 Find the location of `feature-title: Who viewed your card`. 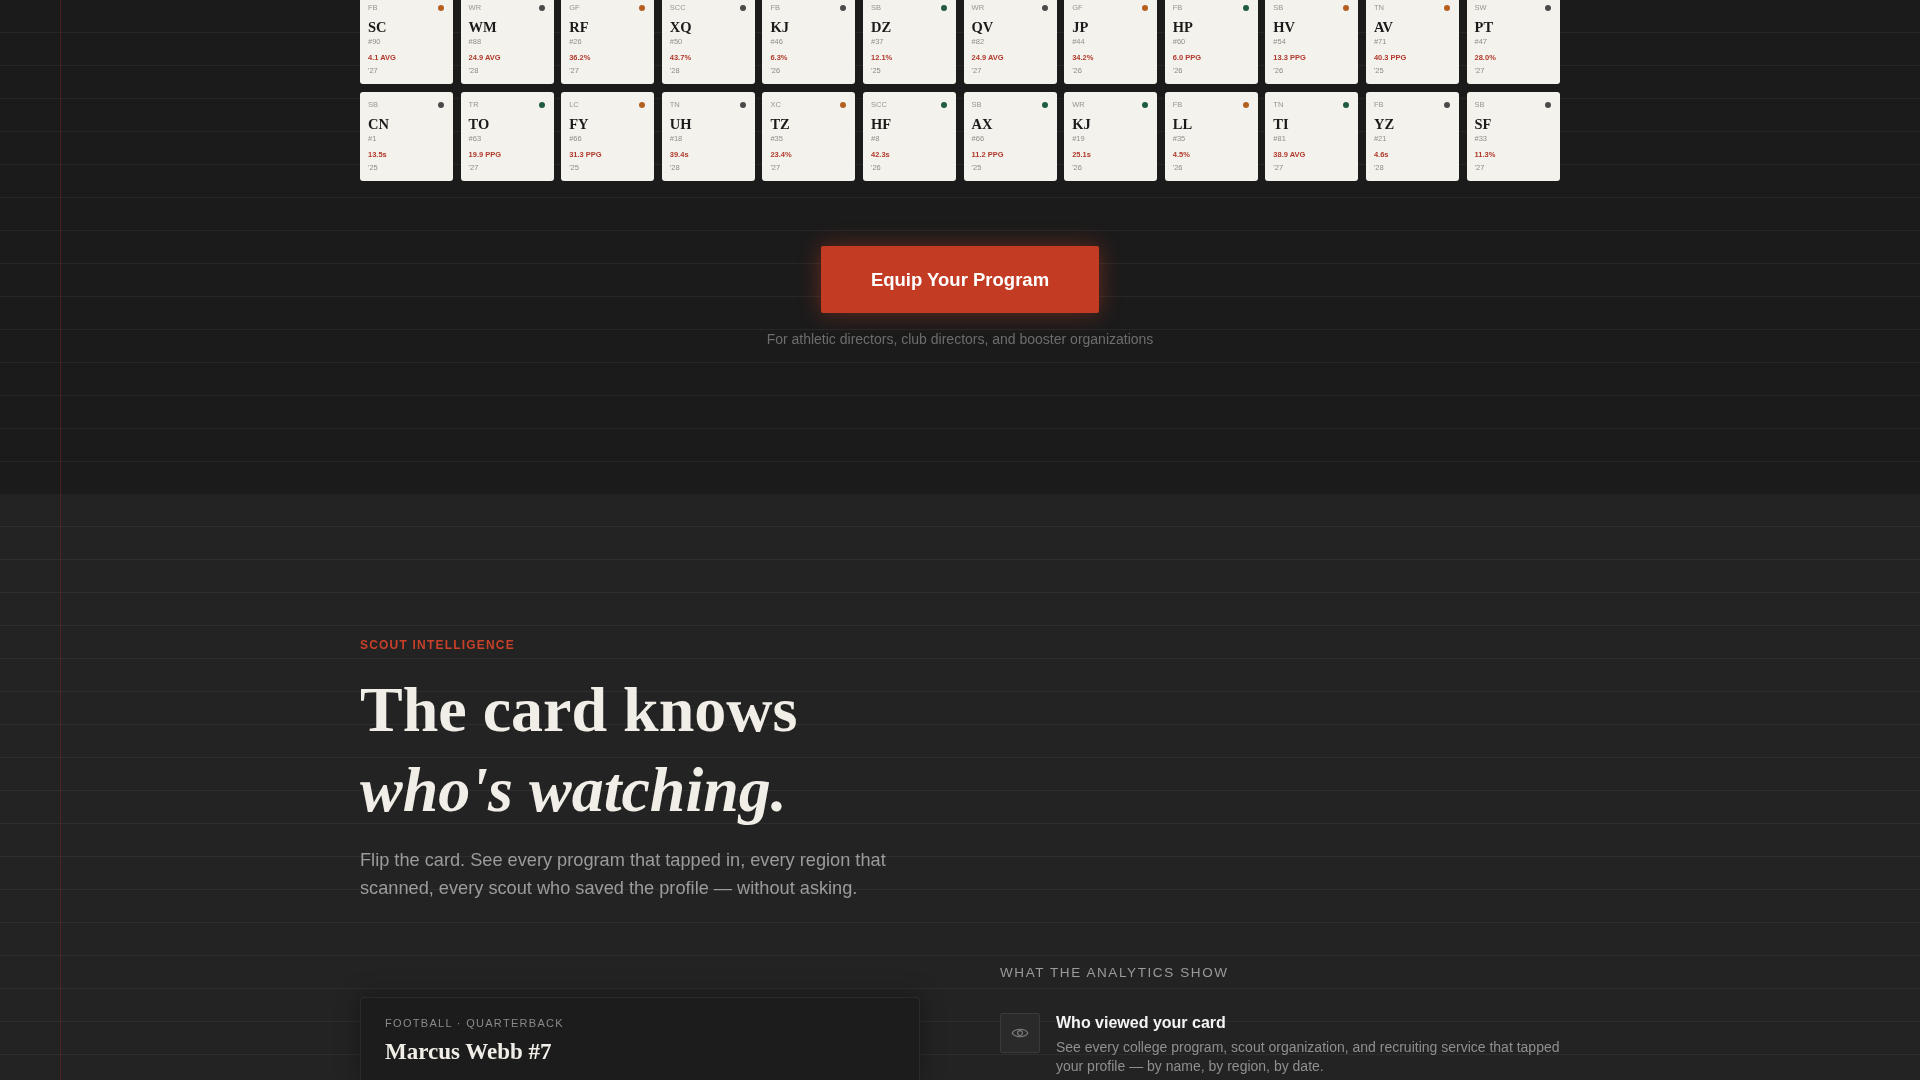

feature-title: Who viewed your card is located at coordinates (1141, 1023).